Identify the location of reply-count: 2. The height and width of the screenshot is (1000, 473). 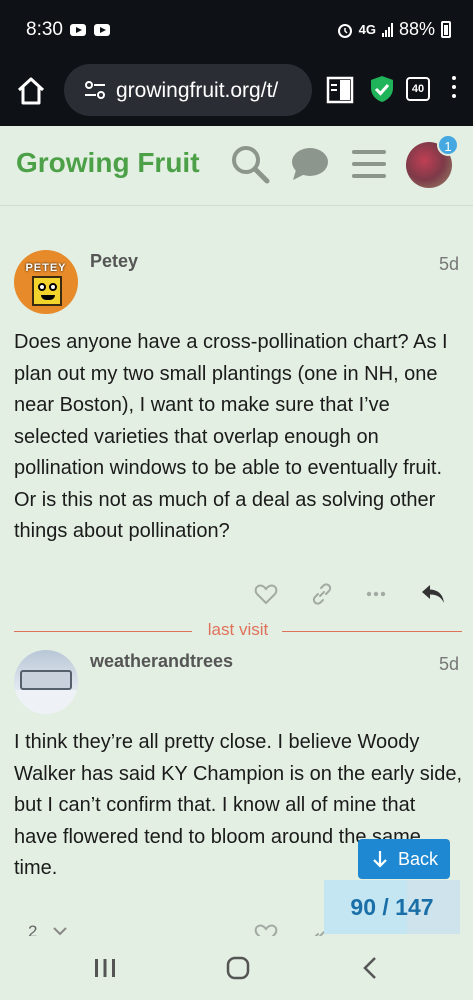
(32, 929).